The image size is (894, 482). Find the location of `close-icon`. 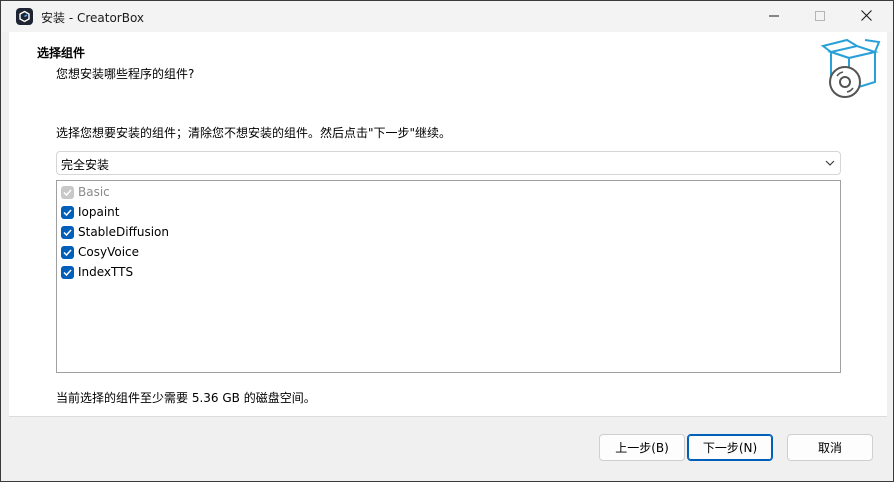

close-icon is located at coordinates (866, 16).